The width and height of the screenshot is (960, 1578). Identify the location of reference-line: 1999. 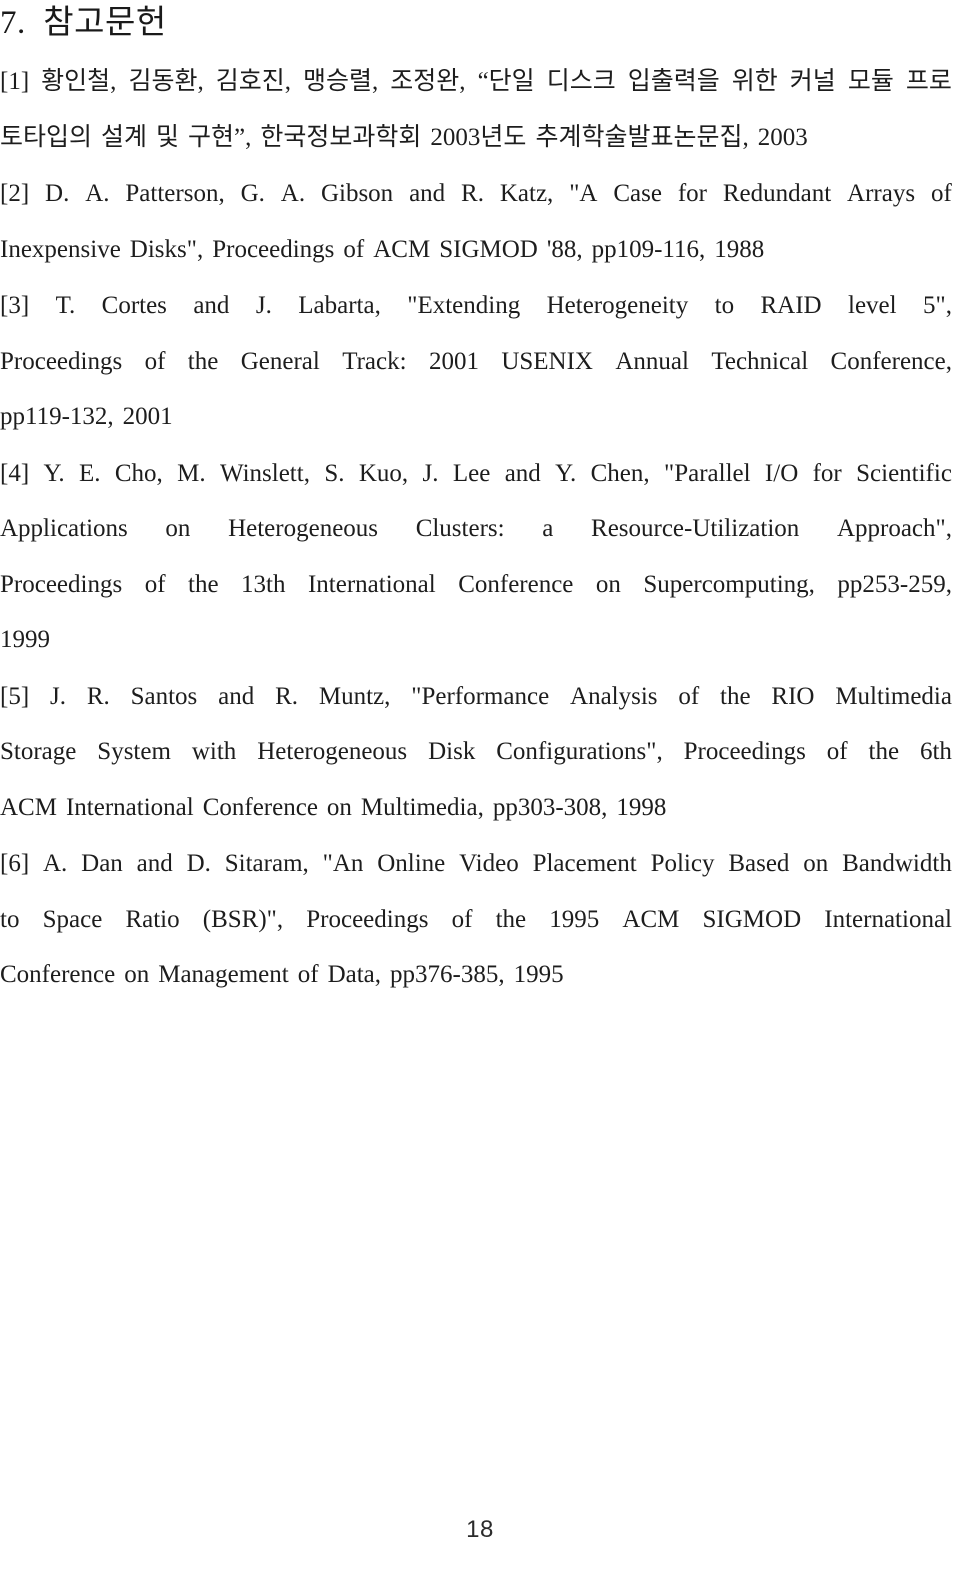
(476, 640).